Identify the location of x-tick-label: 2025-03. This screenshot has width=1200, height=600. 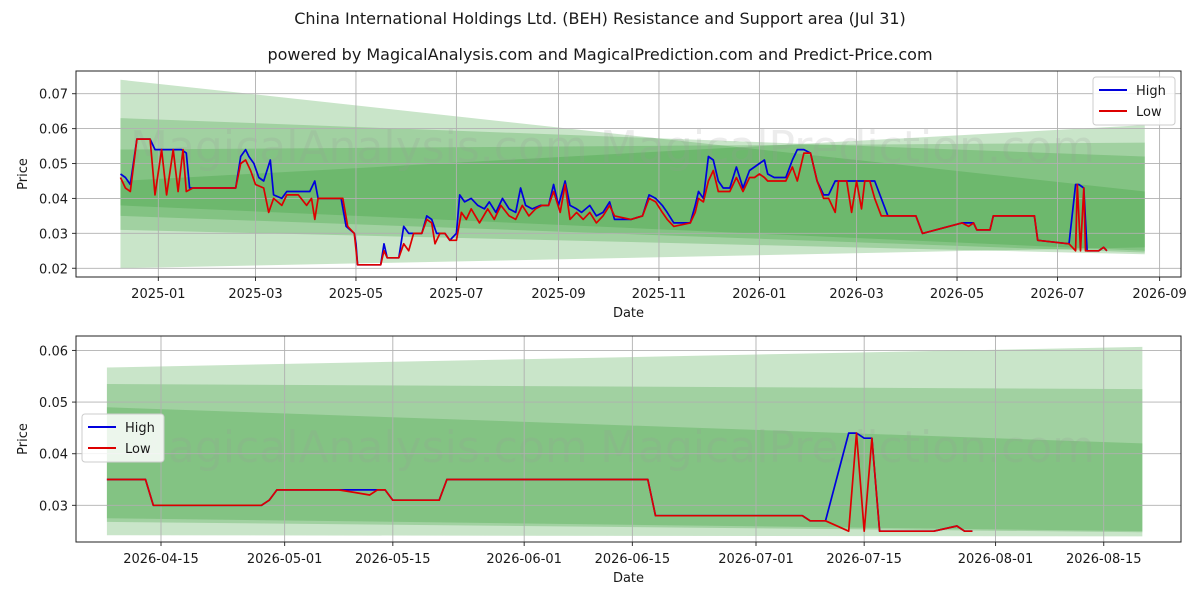
(255, 294).